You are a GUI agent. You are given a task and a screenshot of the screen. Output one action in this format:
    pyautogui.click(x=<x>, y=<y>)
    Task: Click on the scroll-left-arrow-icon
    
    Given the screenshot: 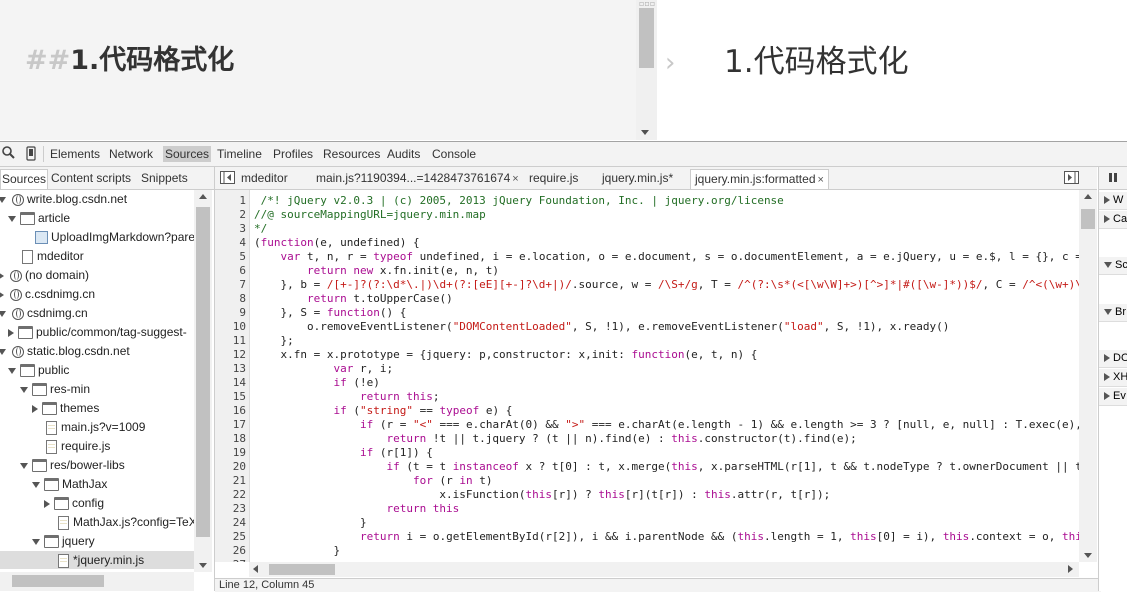 What is the action you would take?
    pyautogui.click(x=255, y=569)
    